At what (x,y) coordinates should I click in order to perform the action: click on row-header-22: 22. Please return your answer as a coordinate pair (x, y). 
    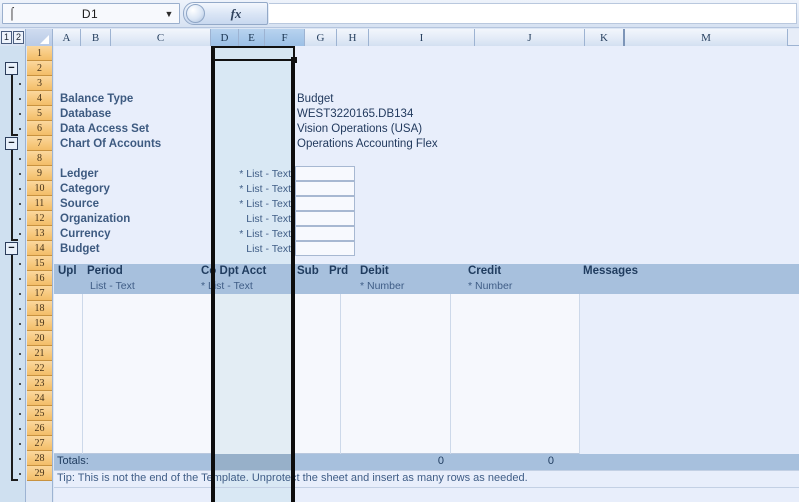
    Looking at the image, I should click on (39, 368).